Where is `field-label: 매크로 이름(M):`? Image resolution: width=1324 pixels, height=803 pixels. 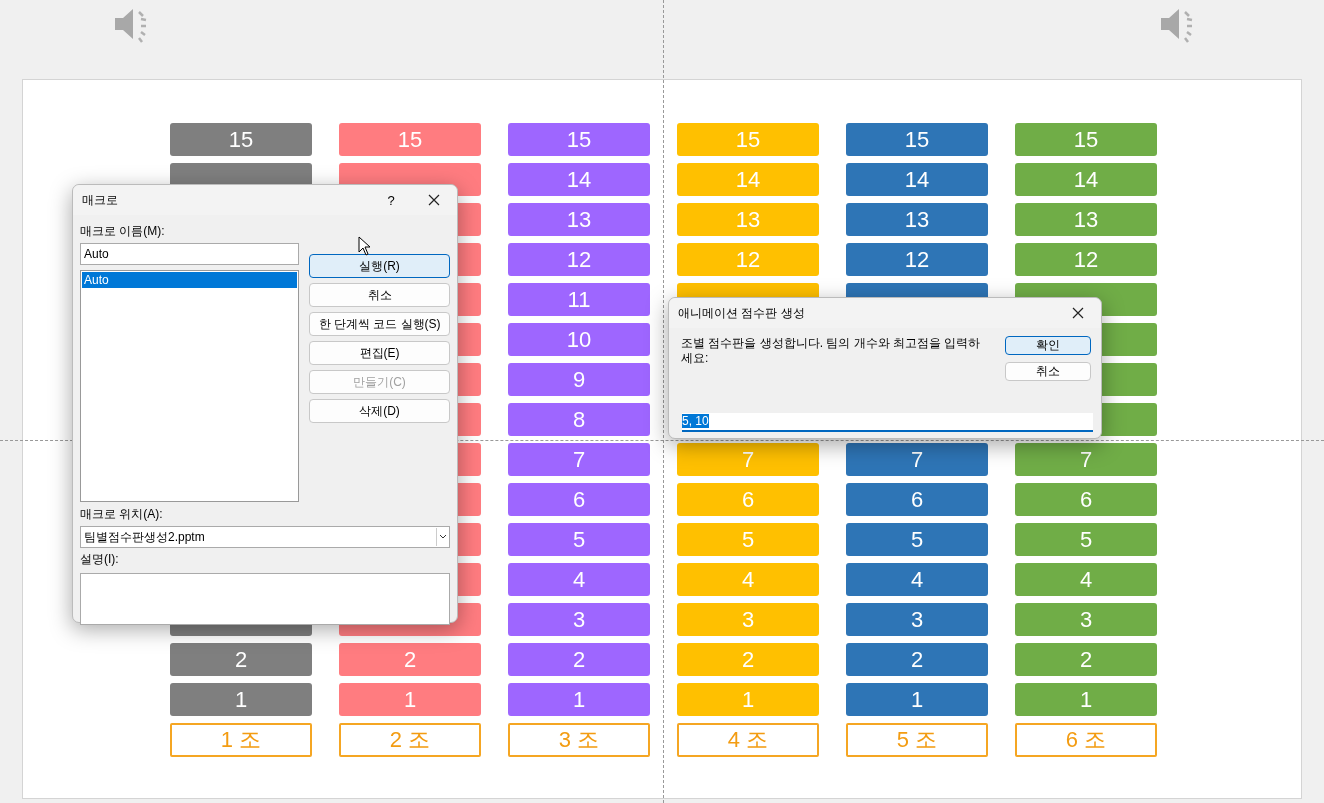
field-label: 매크로 이름(M): is located at coordinates (123, 231).